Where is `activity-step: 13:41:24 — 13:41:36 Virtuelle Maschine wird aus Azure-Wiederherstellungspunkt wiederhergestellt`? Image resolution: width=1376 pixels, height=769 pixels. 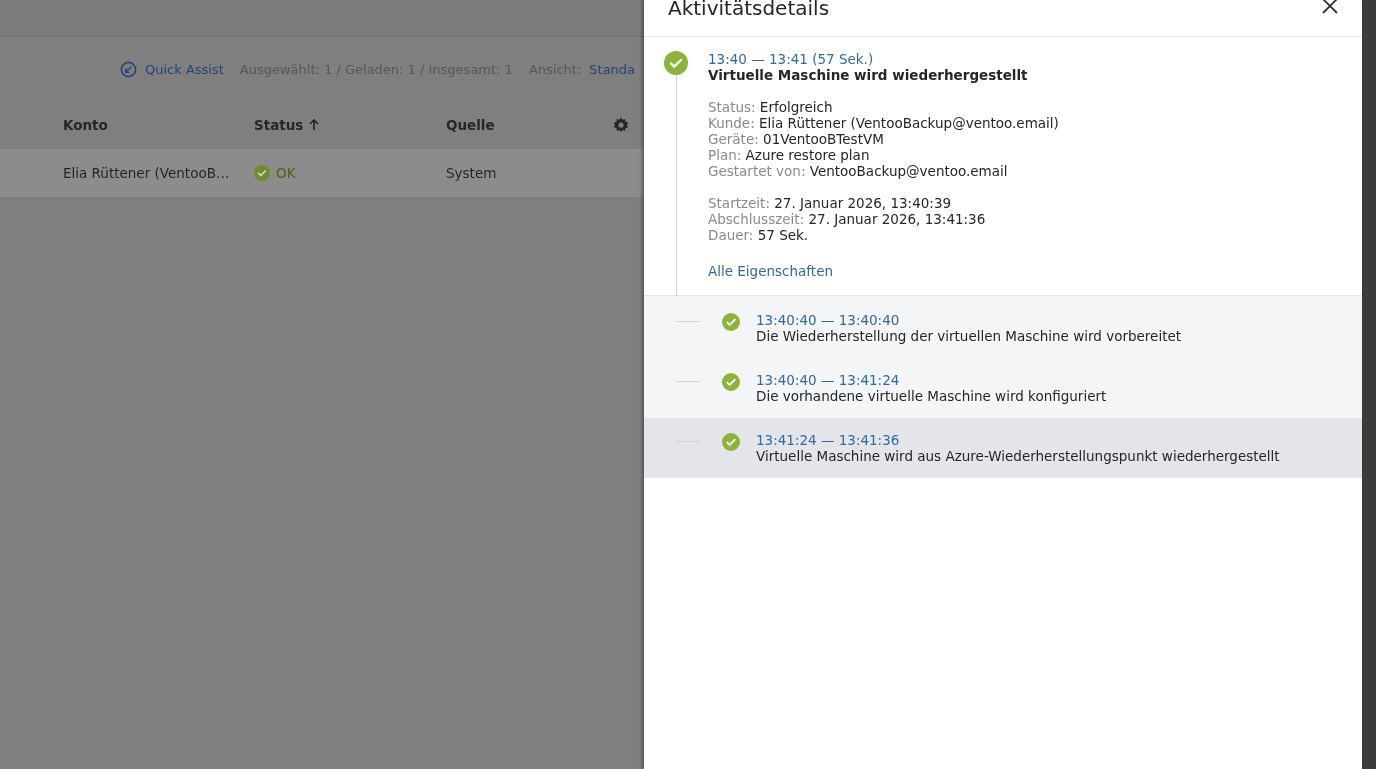
activity-step: 13:41:24 — 13:41:36 Virtuelle Maschine wird aus Azure-Wiederherstellungspunkt wiederhergestellt is located at coordinates (1003, 448).